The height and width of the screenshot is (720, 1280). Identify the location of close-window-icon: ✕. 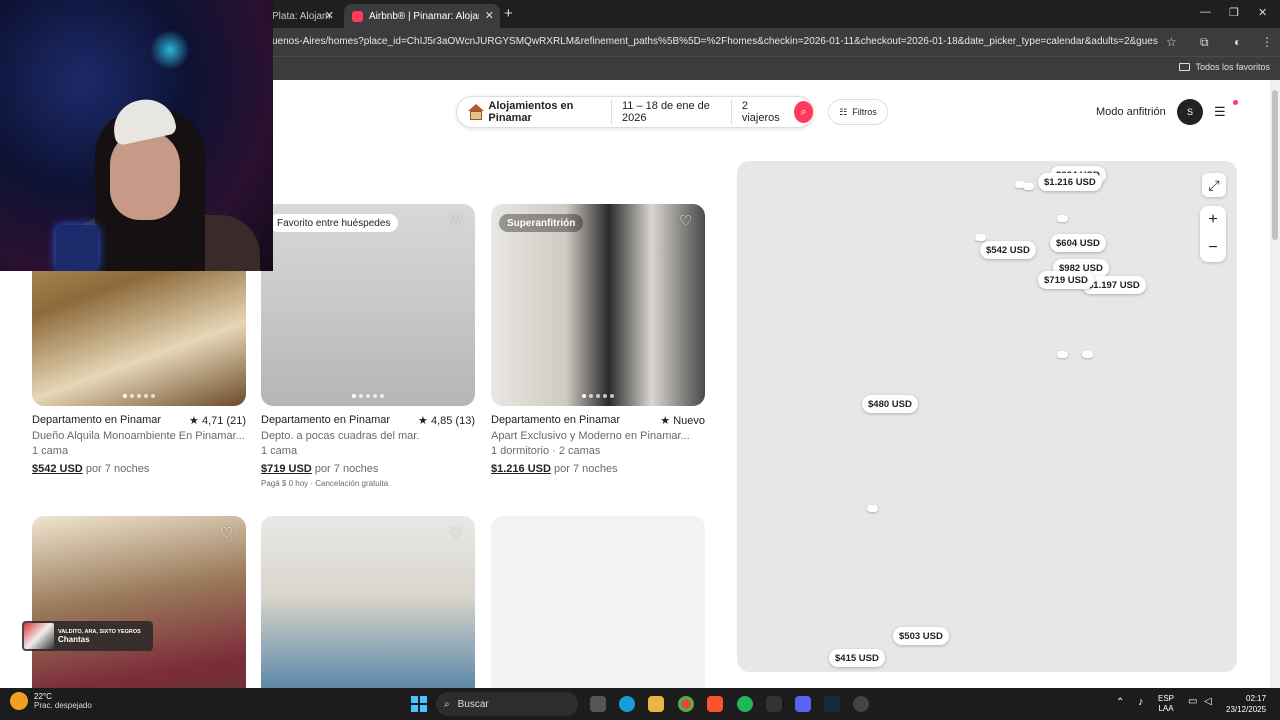
(1262, 12).